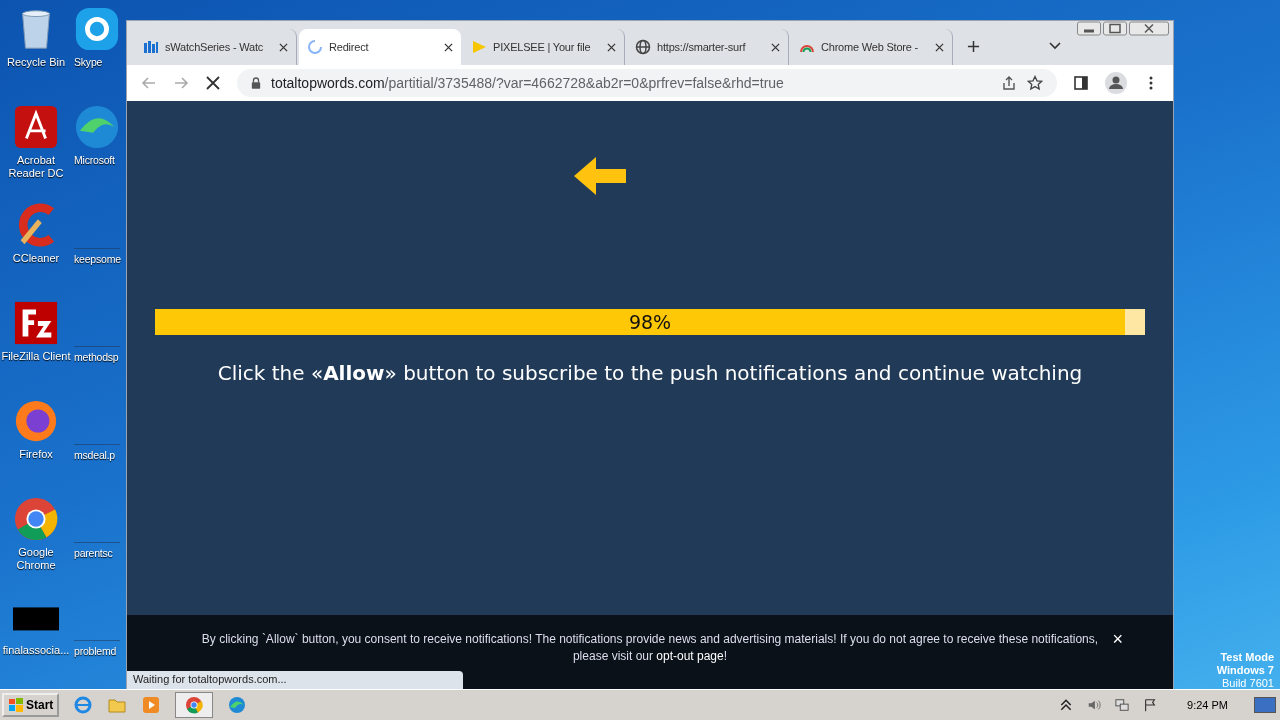 The image size is (1280, 720). What do you see at coordinates (690, 656) in the screenshot?
I see `opt-out-link: opt-out page` at bounding box center [690, 656].